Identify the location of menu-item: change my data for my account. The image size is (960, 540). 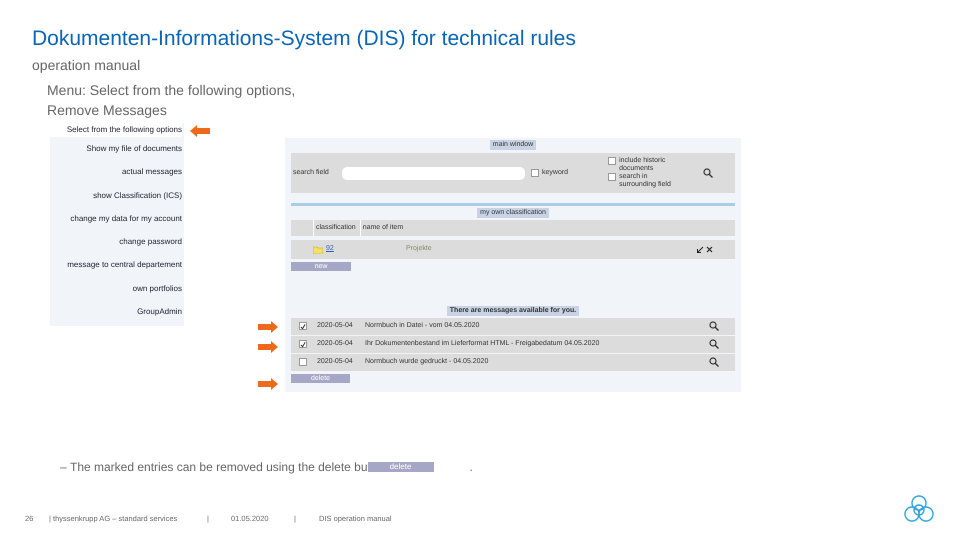
(126, 218).